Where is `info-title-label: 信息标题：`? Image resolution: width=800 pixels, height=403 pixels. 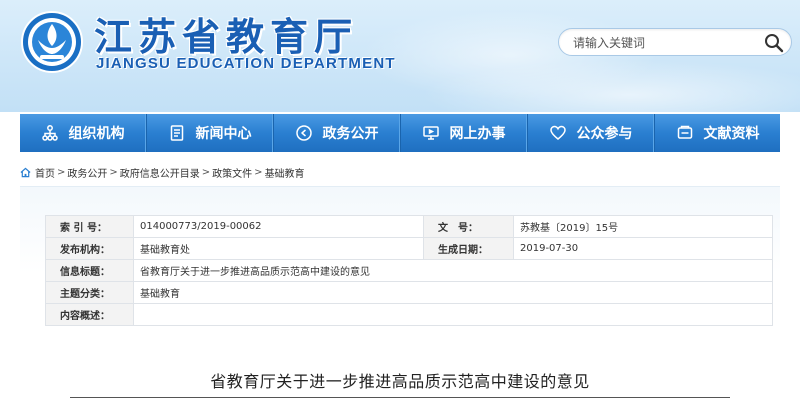 info-title-label: 信息标题： is located at coordinates (89, 270).